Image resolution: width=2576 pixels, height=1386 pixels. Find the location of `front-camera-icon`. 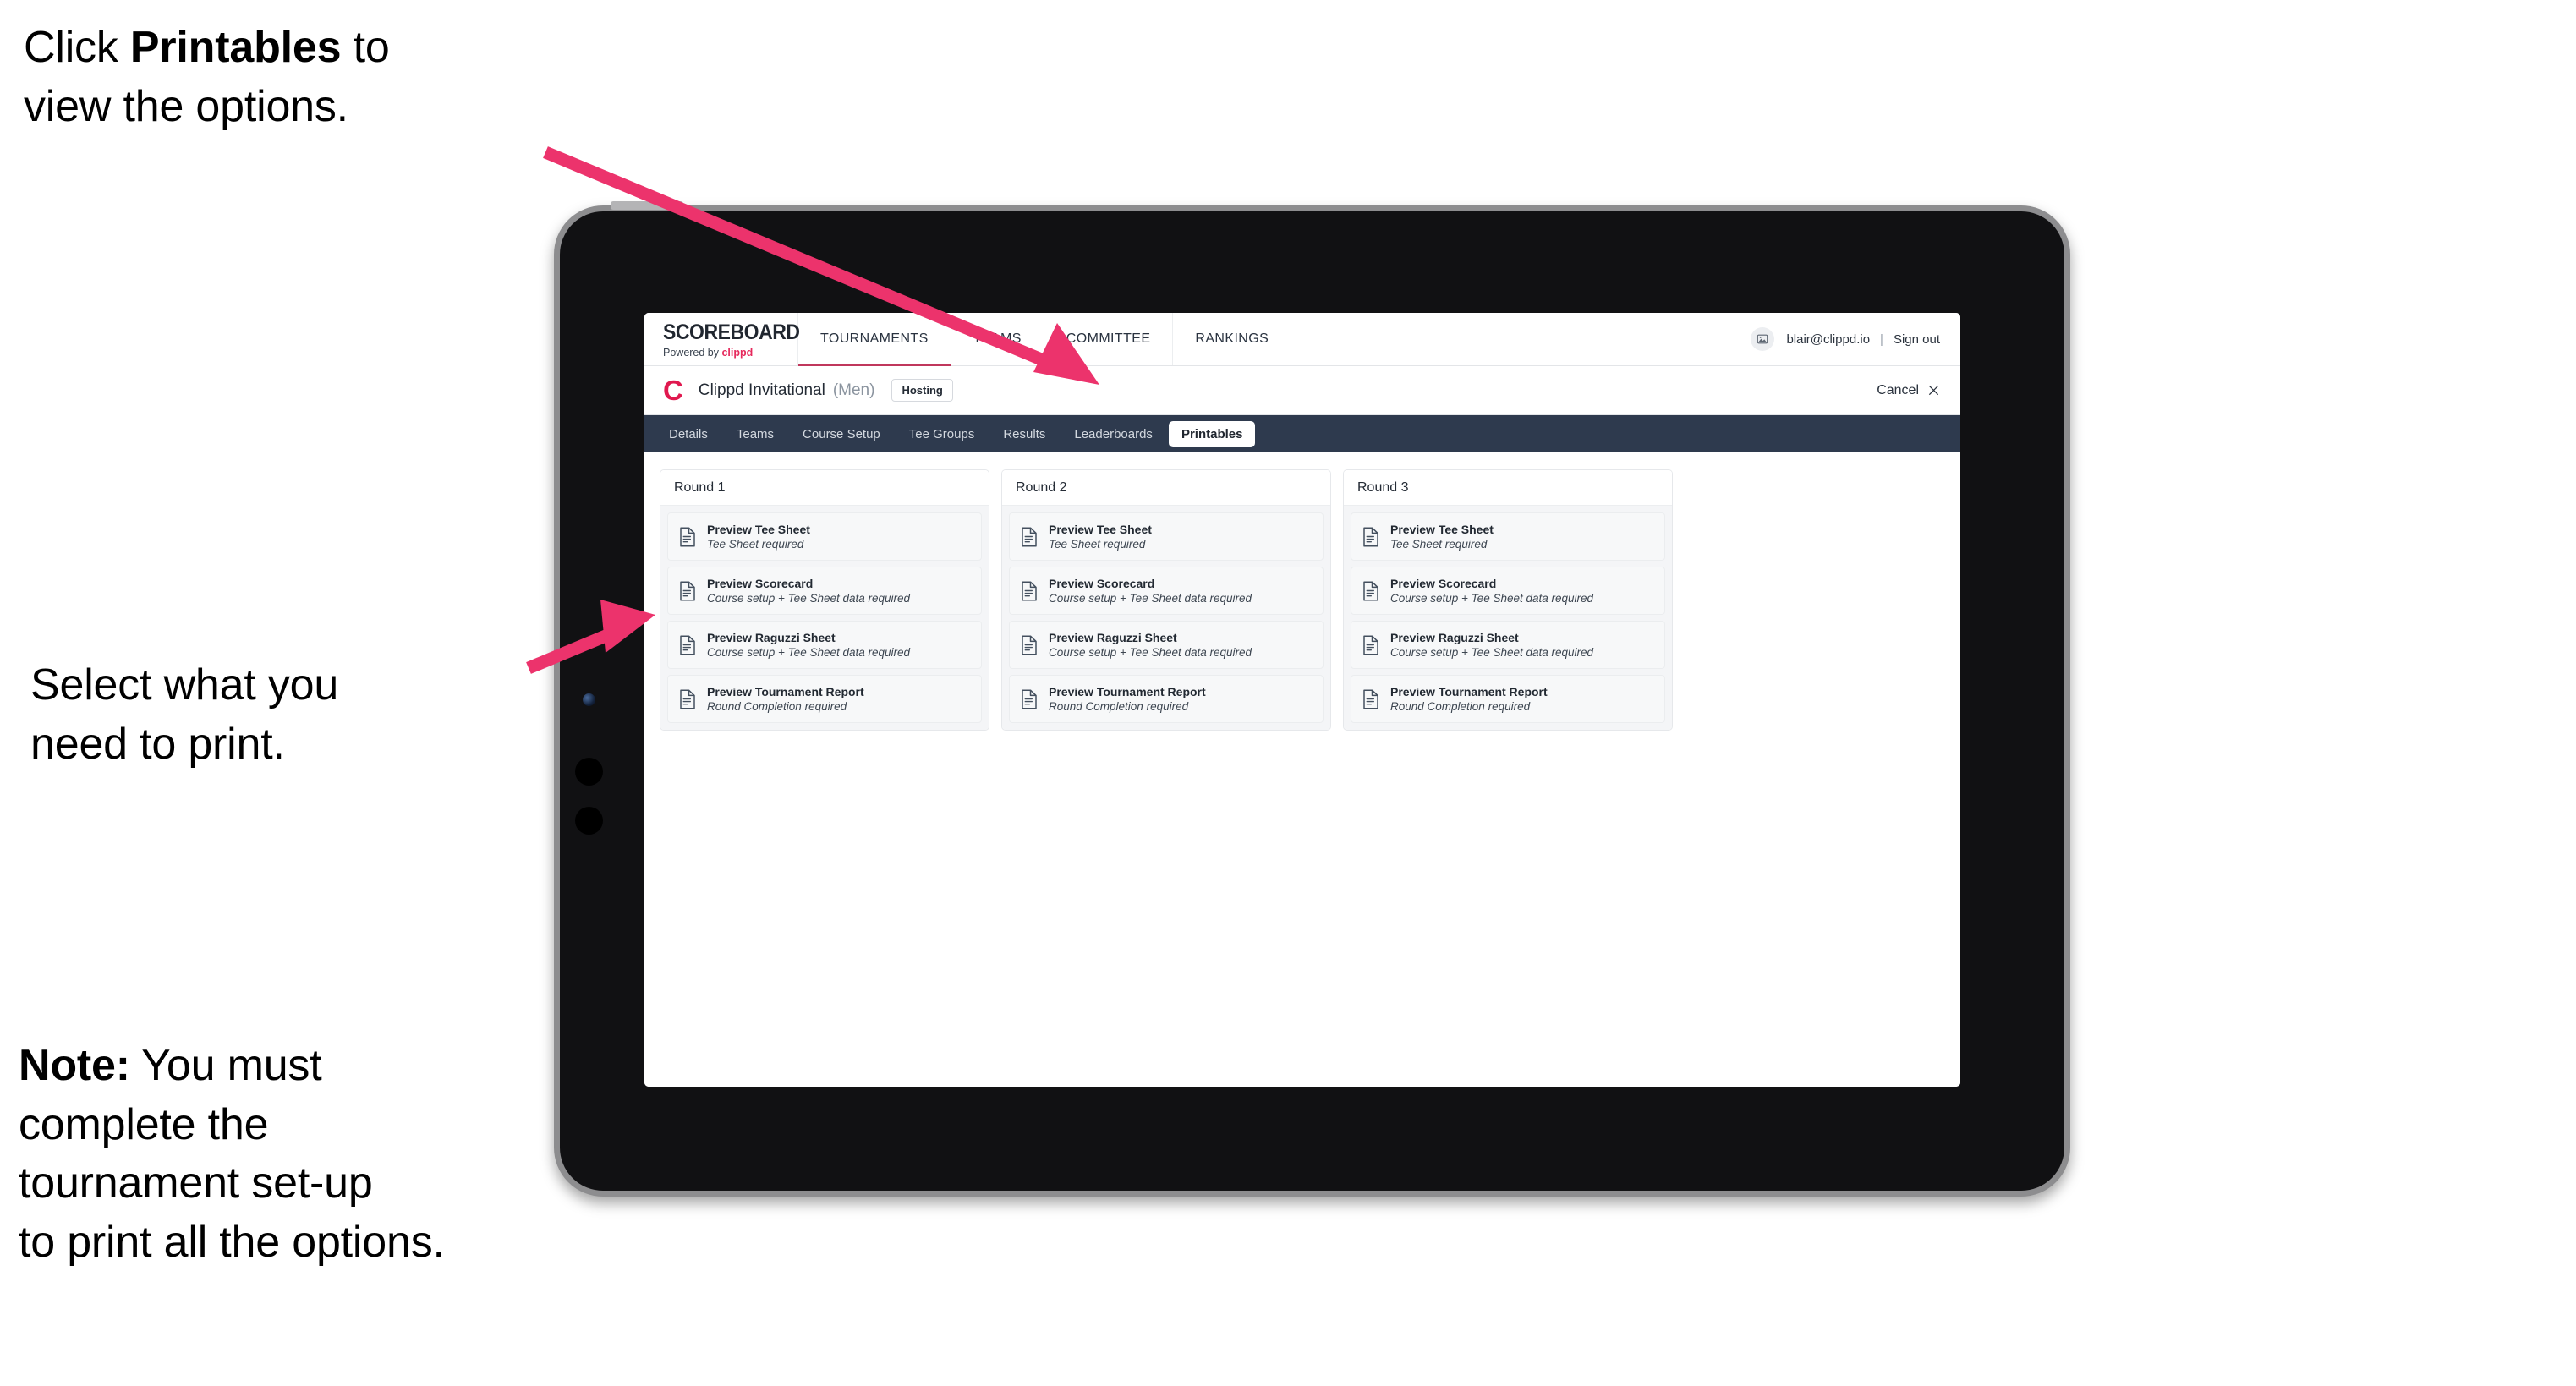

front-camera-icon is located at coordinates (589, 699).